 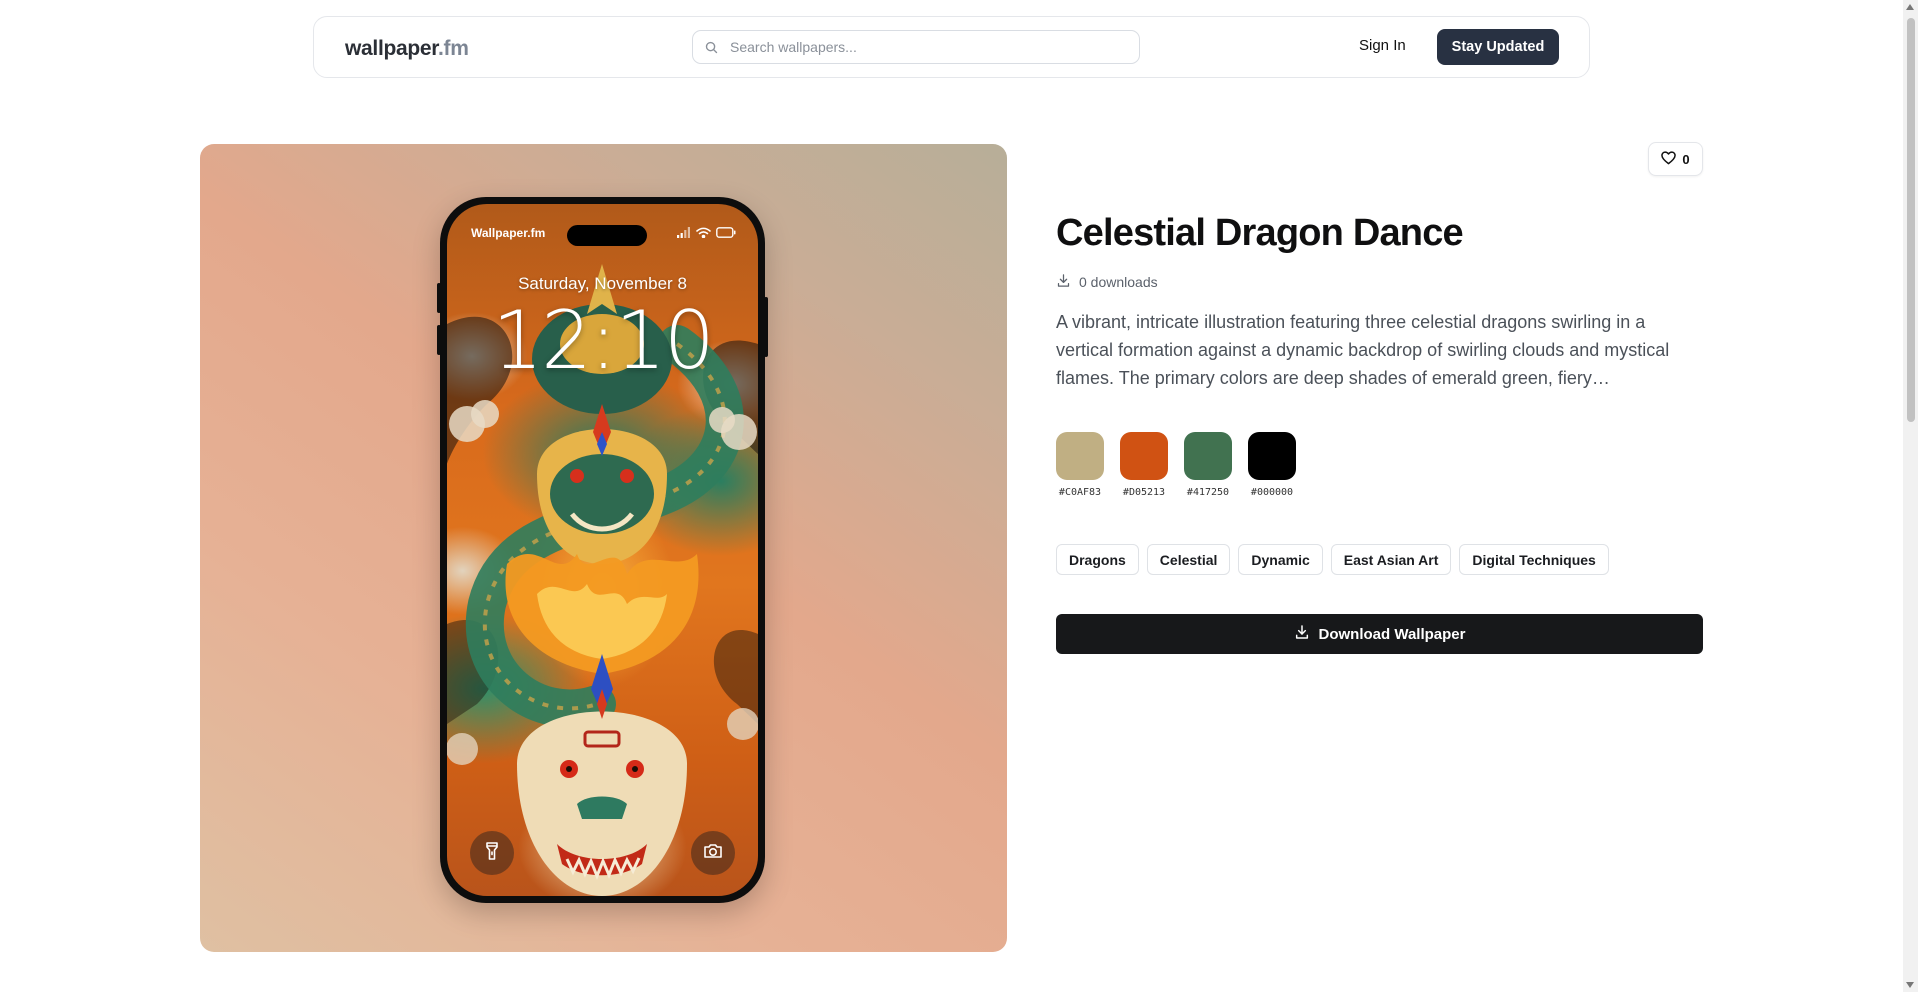 I want to click on tag-chip: Dragons, so click(x=1097, y=559).